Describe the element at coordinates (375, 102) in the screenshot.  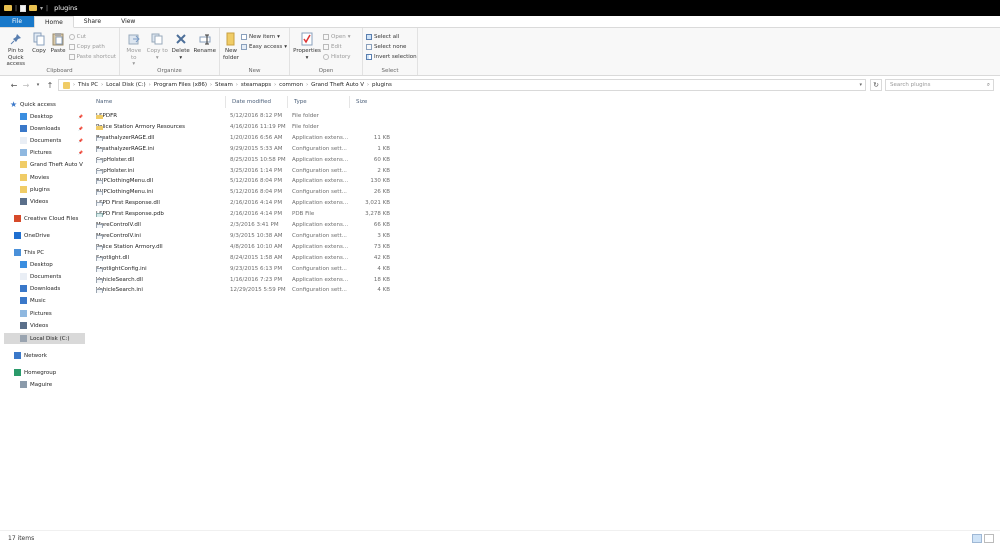
I see `column-header-size: Size` at that location.